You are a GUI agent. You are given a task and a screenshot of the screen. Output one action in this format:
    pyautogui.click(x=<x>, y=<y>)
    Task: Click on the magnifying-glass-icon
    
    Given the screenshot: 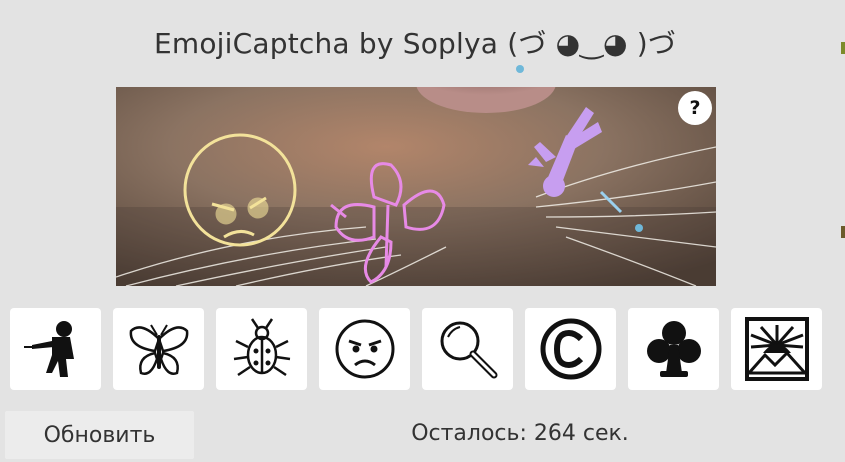 What is the action you would take?
    pyautogui.click(x=468, y=350)
    